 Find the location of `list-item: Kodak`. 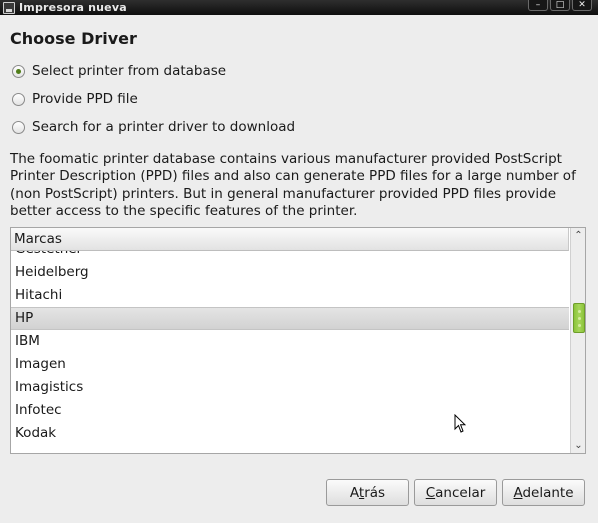

list-item: Kodak is located at coordinates (290, 433).